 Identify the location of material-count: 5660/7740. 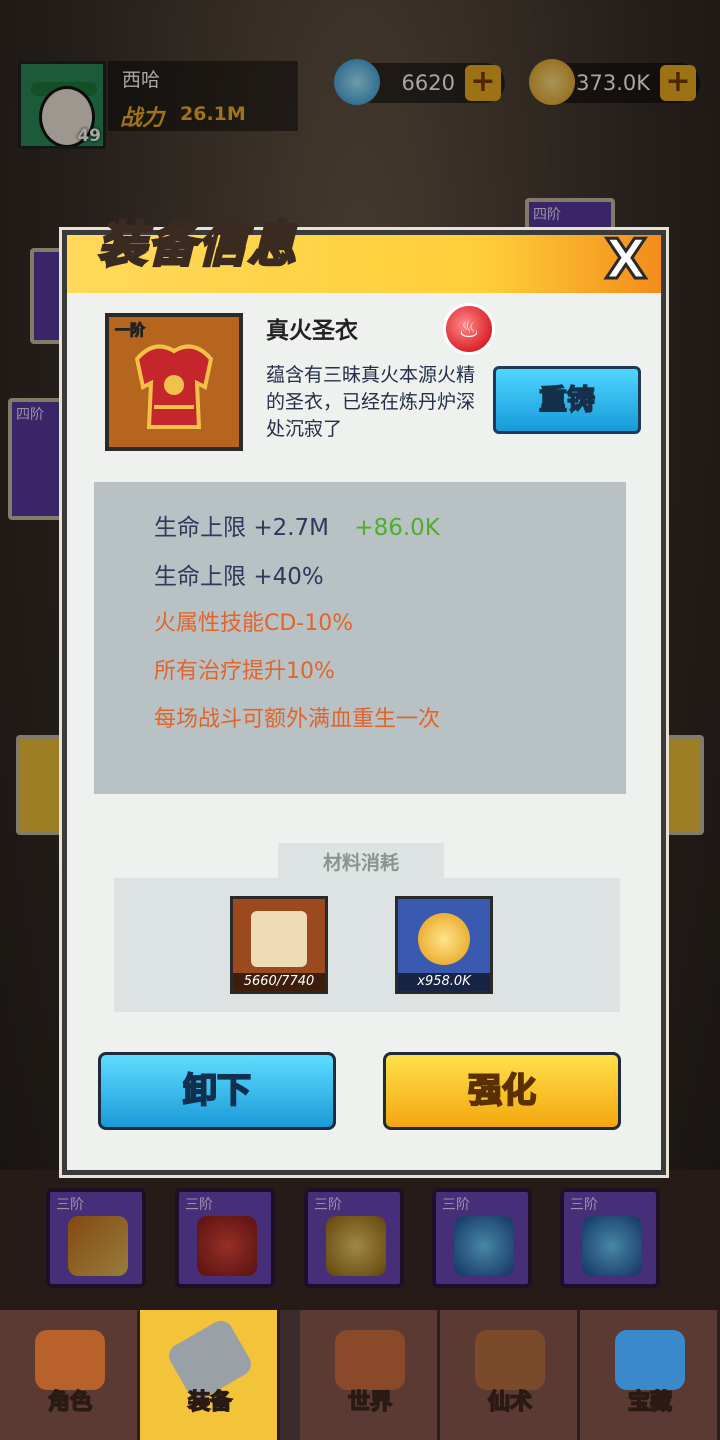
(279, 982).